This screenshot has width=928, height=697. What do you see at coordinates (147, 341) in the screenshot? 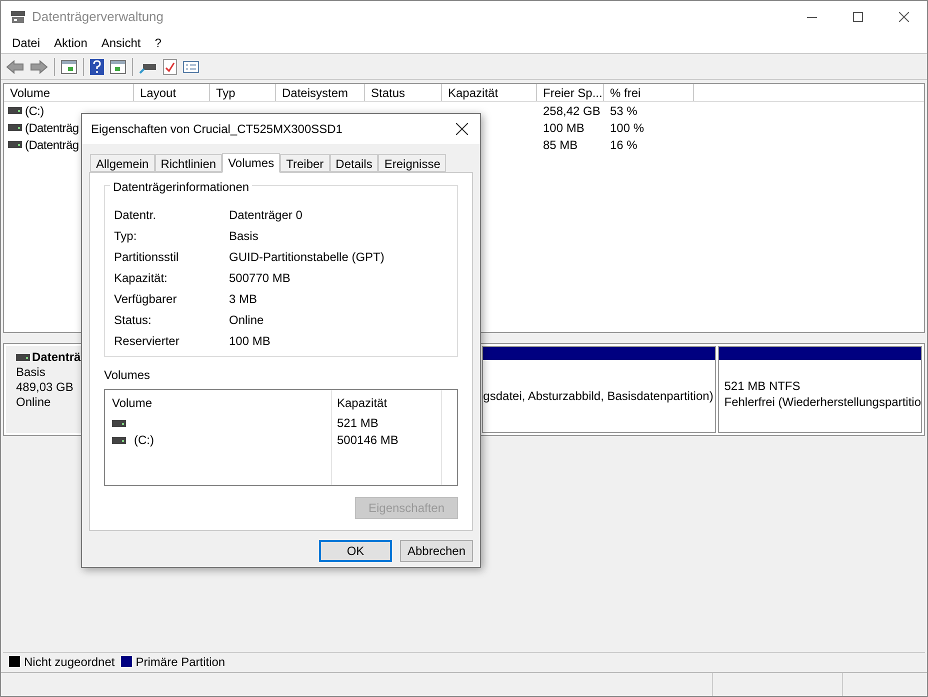
I see `info-label: Reservierter` at bounding box center [147, 341].